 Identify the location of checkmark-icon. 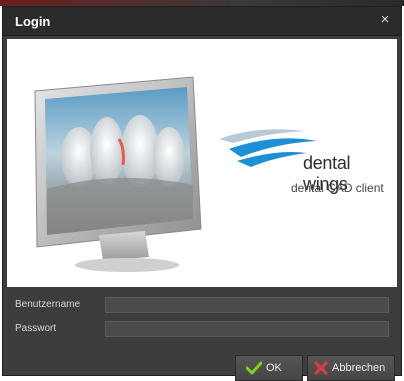
(254, 368).